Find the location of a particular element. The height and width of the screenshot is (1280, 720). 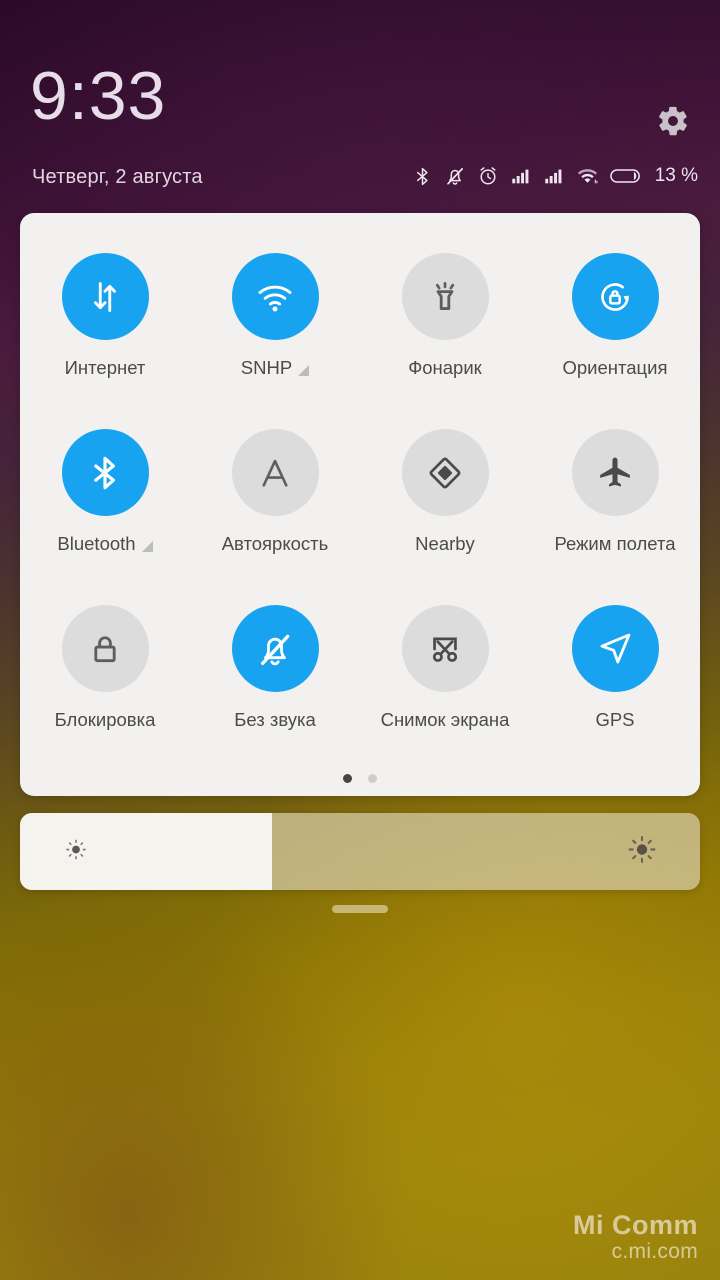

tile-row: Интернет SNHP Фонарик Ориентация is located at coordinates (360, 319).